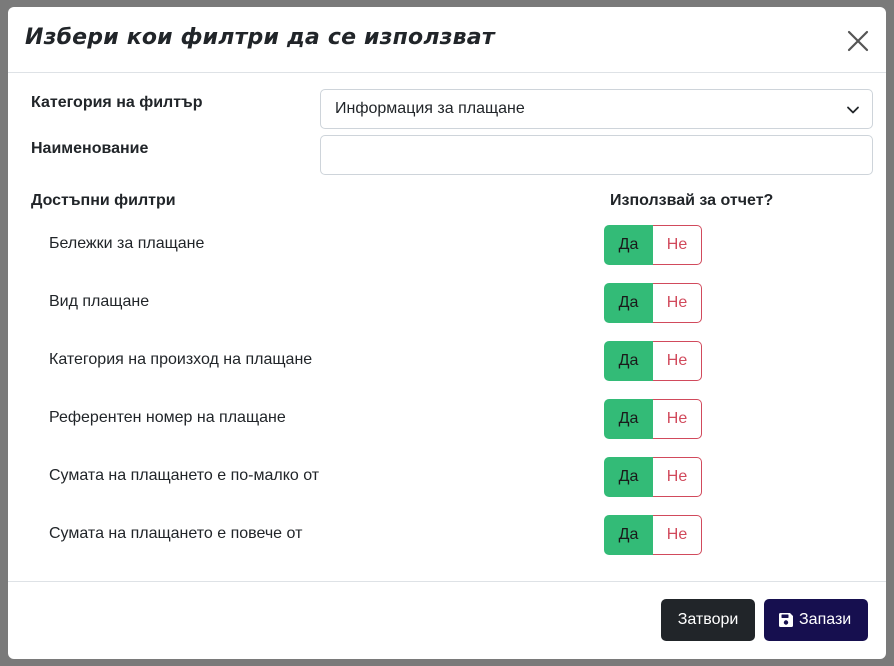  Describe the element at coordinates (692, 200) in the screenshot. I see `use-for-report-label: Използвай за отчет?` at that location.